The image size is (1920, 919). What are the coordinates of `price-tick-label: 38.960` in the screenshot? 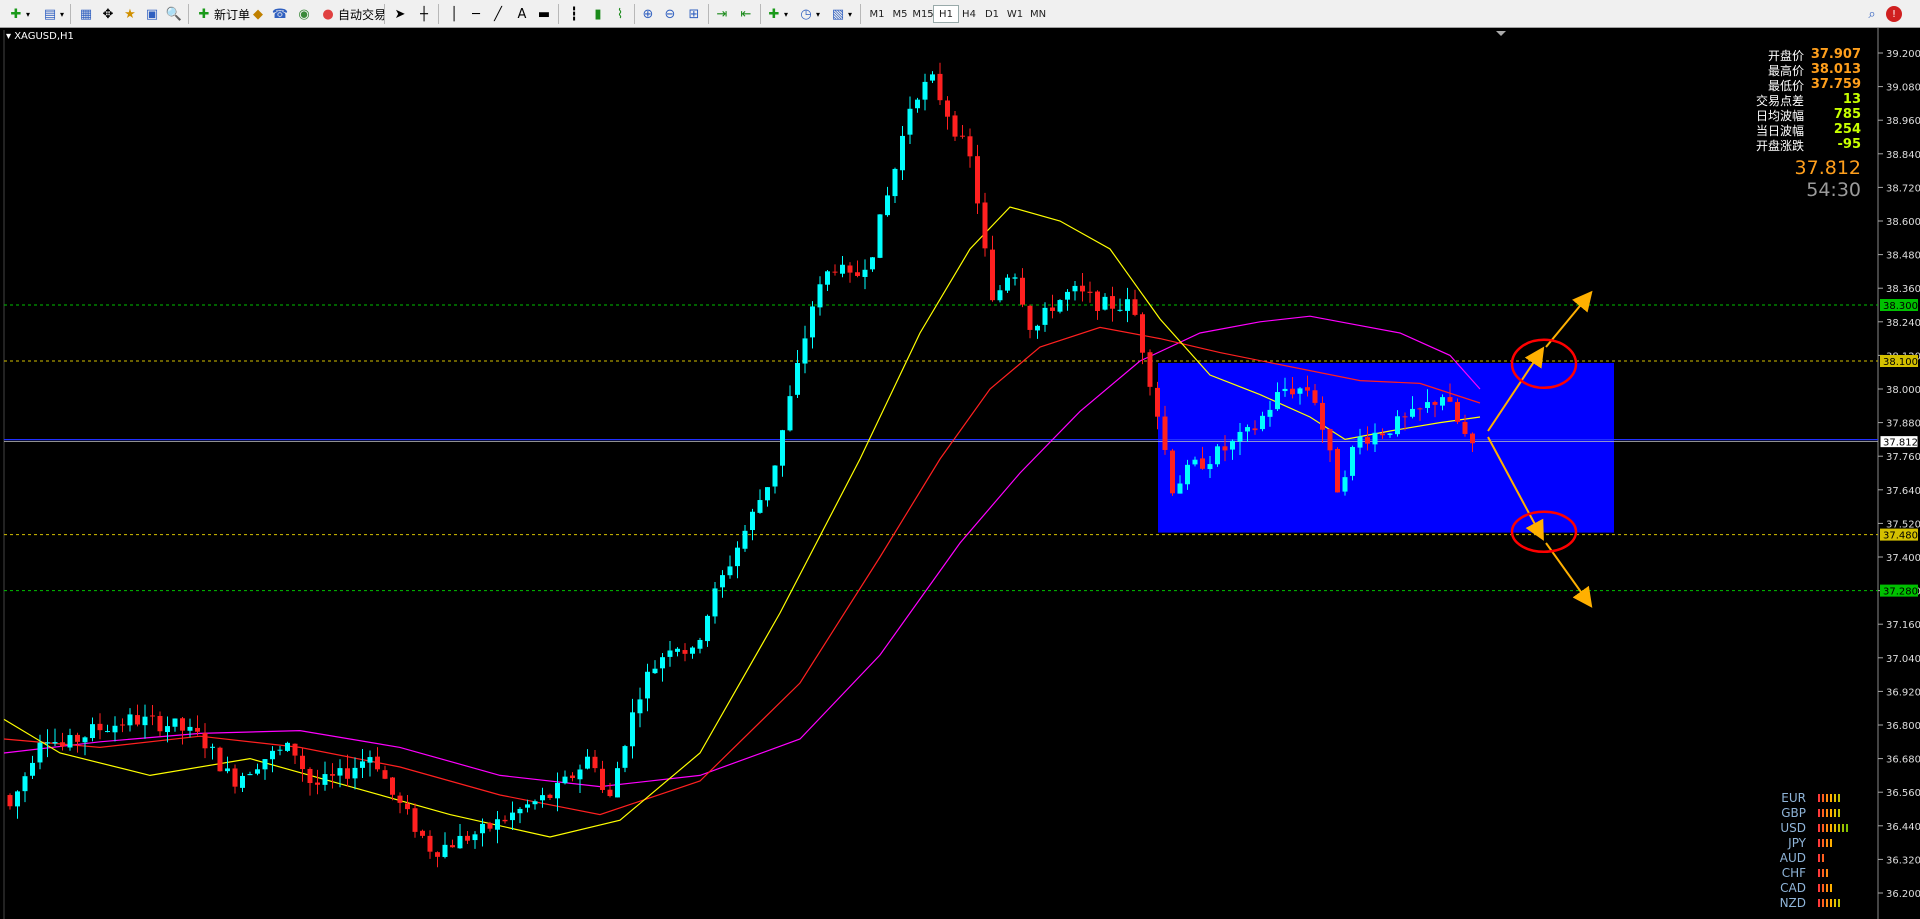 It's located at (1903, 121).